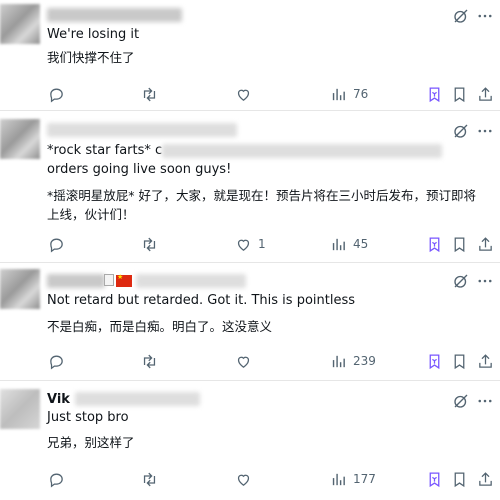 This screenshot has height=500, width=500. Describe the element at coordinates (109, 280) in the screenshot. I see `emoji-glyph` at that location.